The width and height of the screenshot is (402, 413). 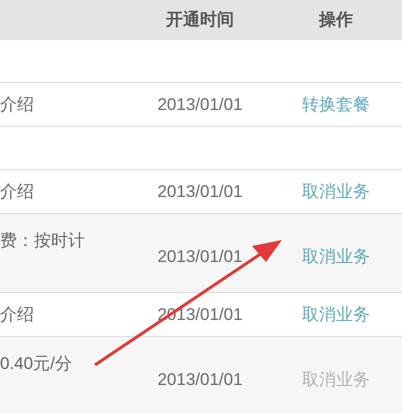 What do you see at coordinates (36, 363) in the screenshot?
I see `description-cell: 0.40元/分` at bounding box center [36, 363].